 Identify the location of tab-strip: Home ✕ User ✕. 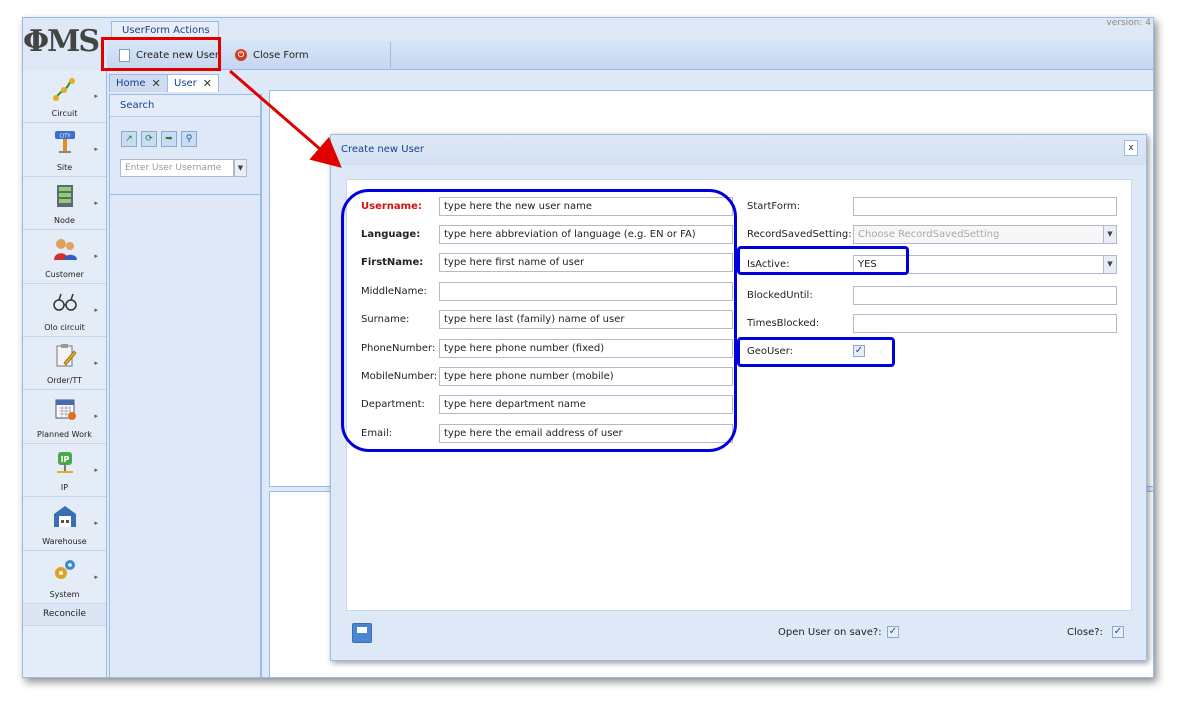
(189, 82).